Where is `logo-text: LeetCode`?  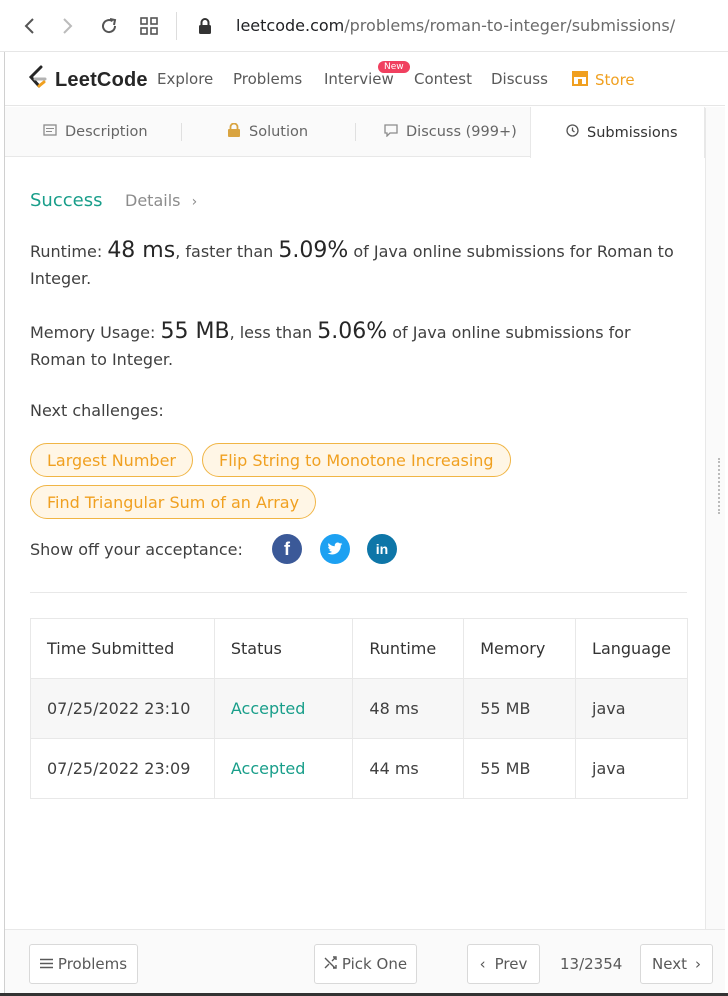
logo-text: LeetCode is located at coordinates (101, 79).